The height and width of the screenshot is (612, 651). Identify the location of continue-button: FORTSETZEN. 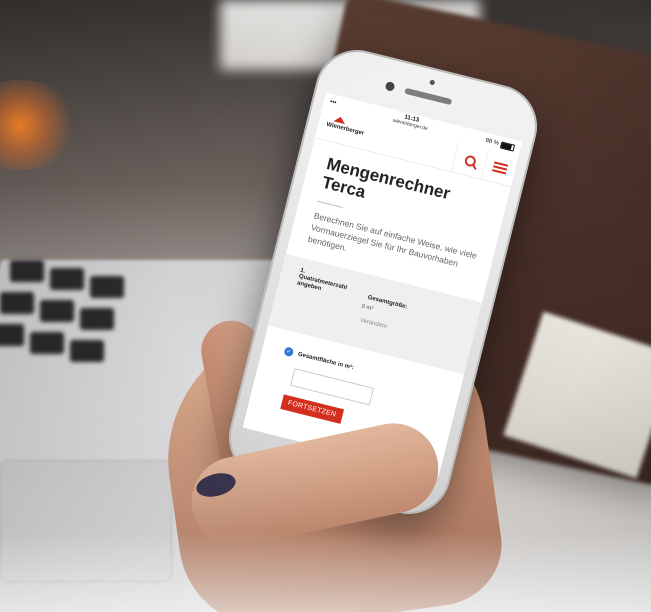
(312, 409).